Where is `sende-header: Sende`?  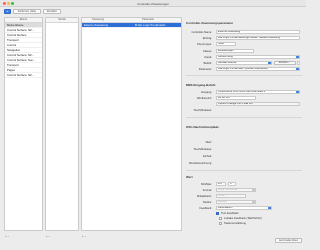
sende-header: Sende is located at coordinates (62, 20).